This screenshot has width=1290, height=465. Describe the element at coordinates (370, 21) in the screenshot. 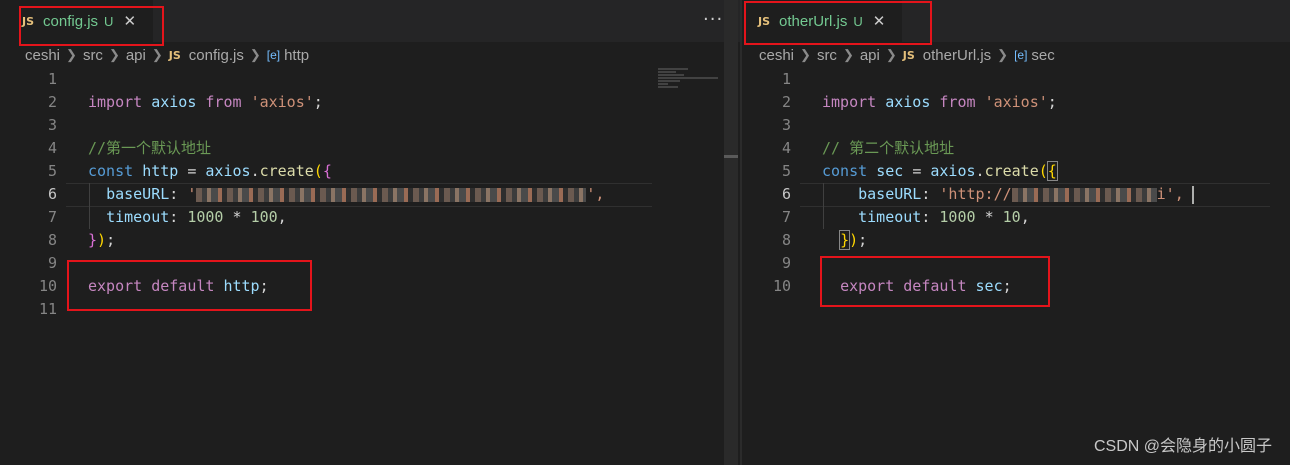

I see `tab-bar: JS config.js U ✕ ···` at that location.